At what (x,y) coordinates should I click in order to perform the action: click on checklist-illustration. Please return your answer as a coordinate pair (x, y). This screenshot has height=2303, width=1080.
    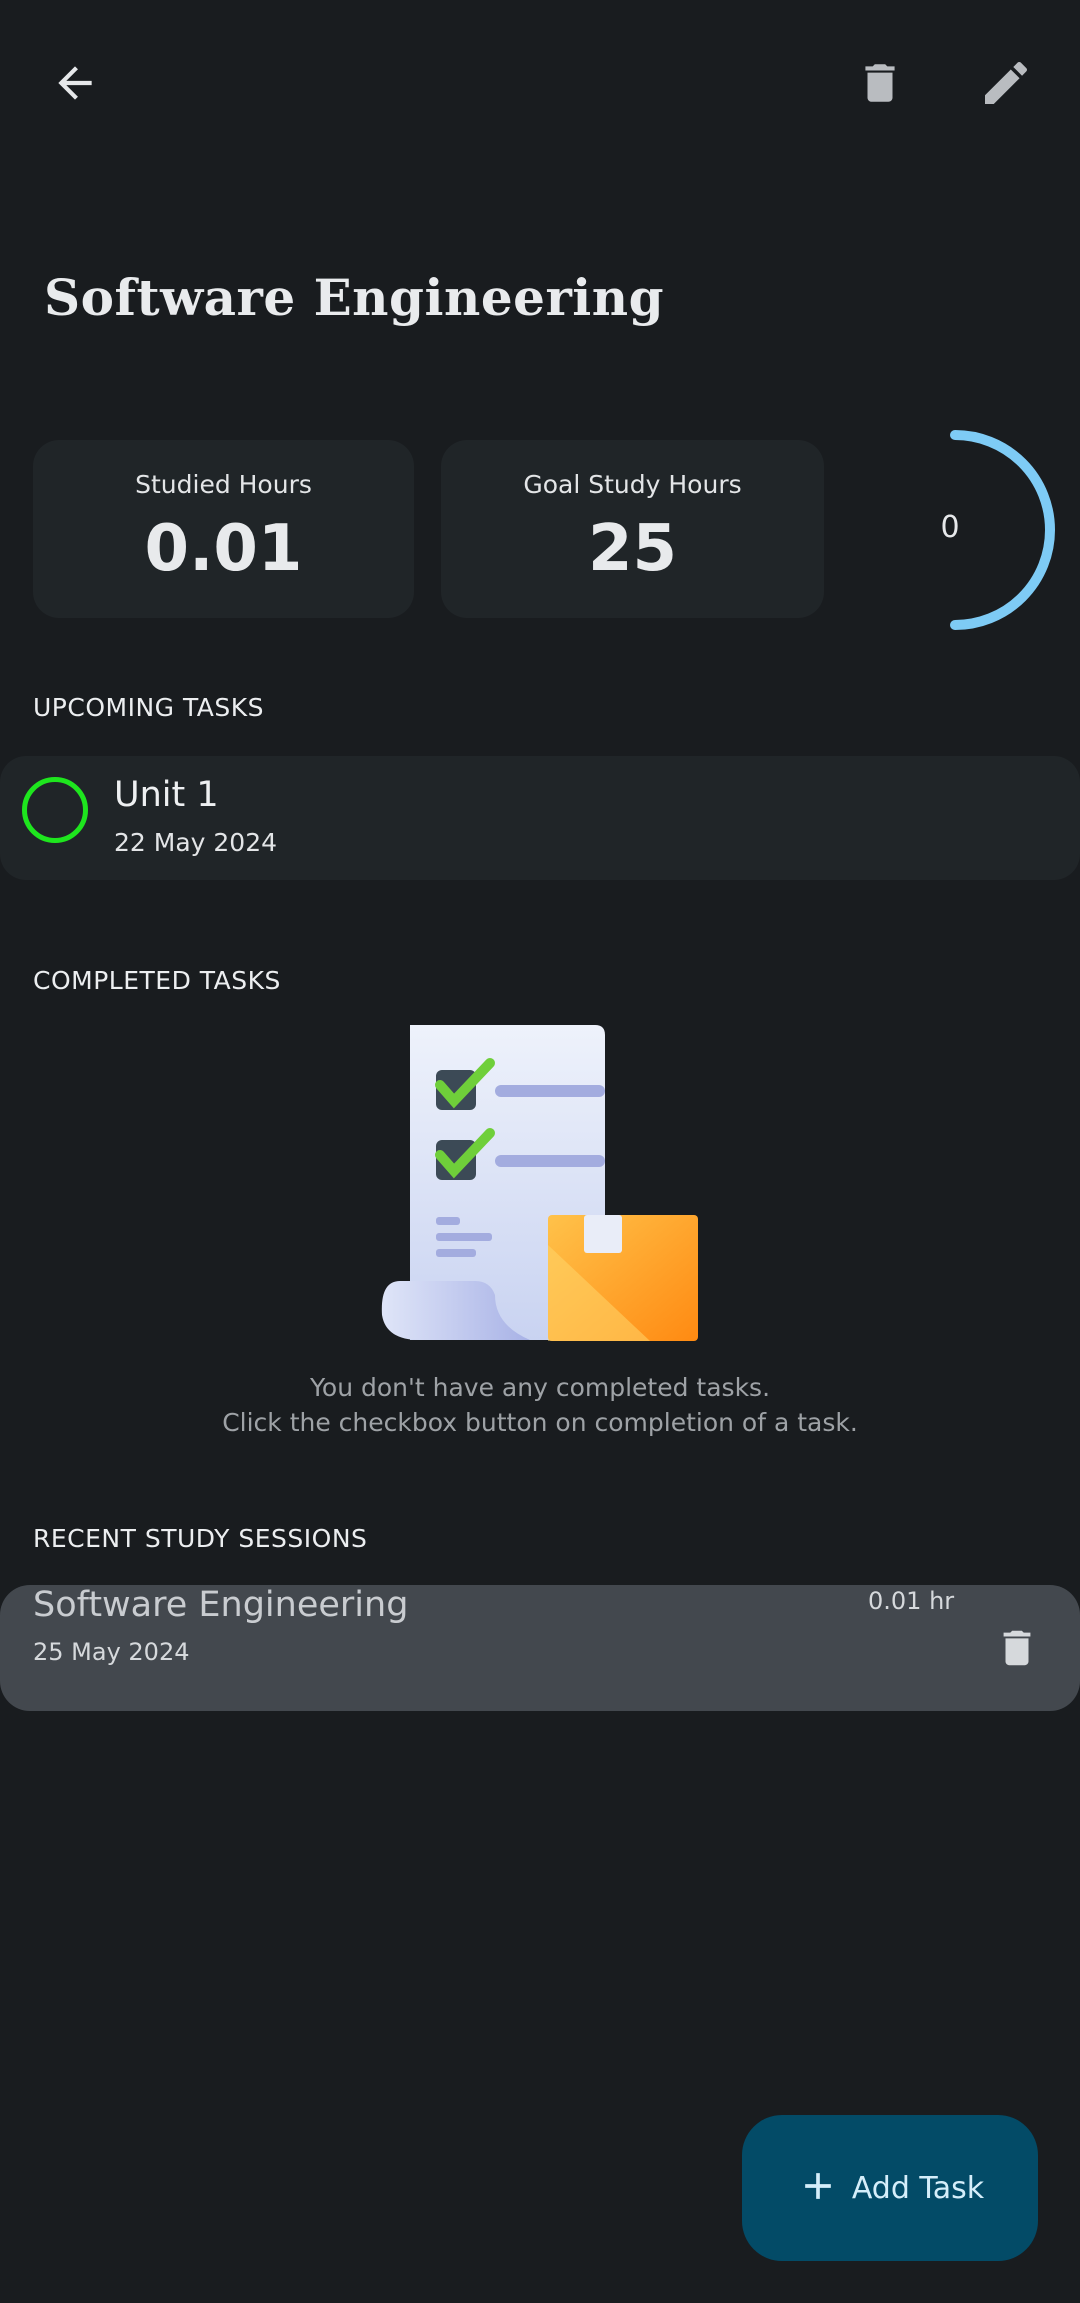
    Looking at the image, I should click on (539, 1183).